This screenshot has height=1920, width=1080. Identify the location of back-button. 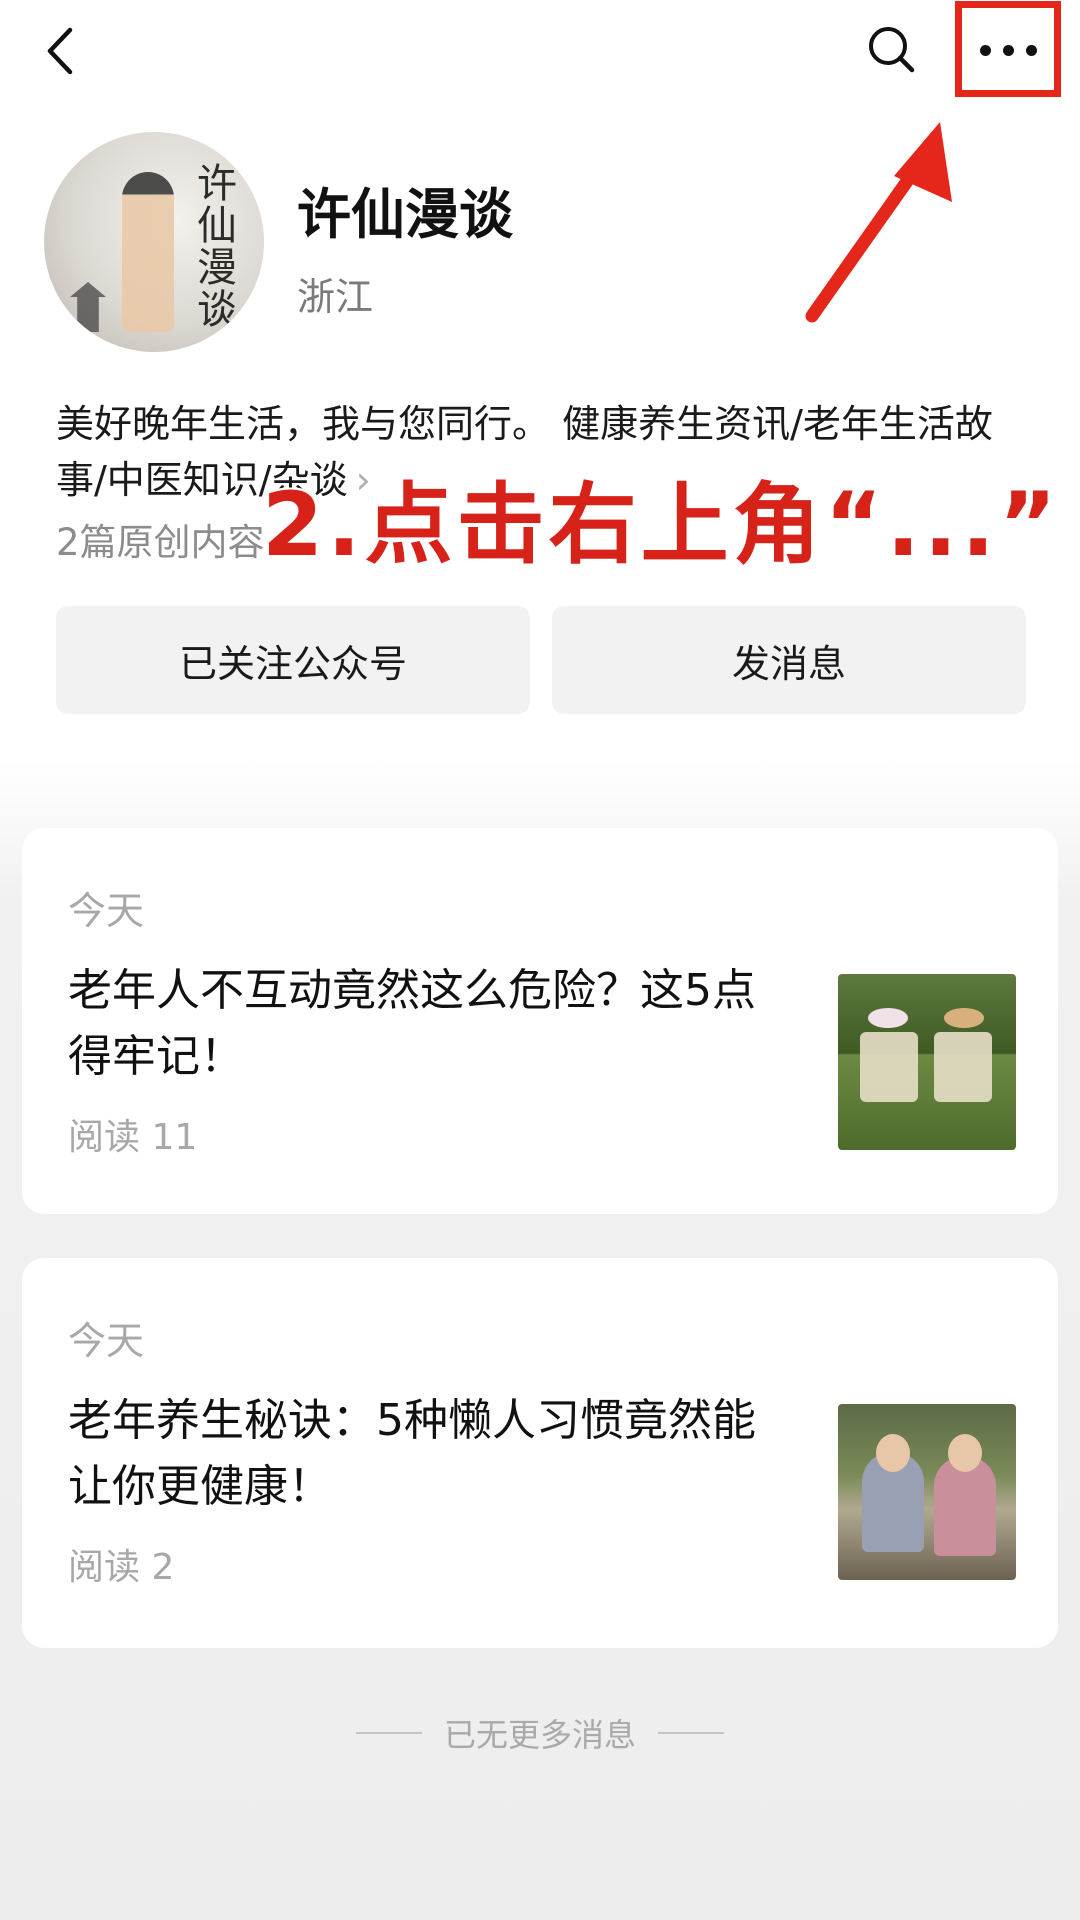
(62, 51).